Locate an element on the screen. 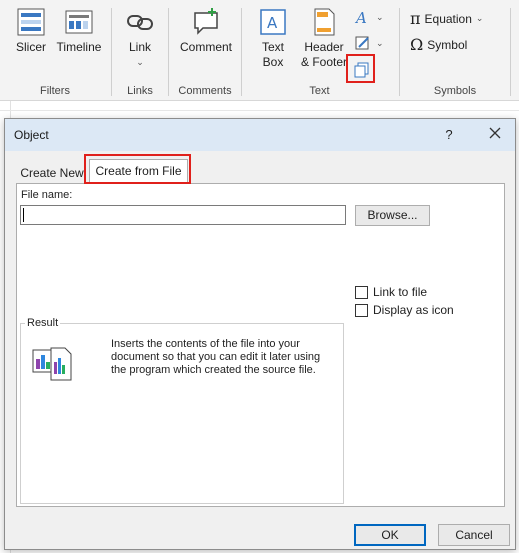 The height and width of the screenshot is (553, 519). help-button: ? is located at coordinates (449, 135).